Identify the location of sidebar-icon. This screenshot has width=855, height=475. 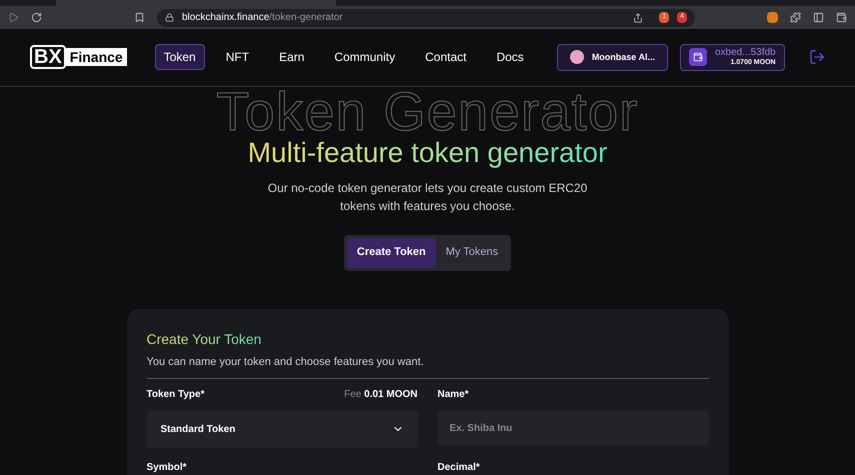
(818, 18).